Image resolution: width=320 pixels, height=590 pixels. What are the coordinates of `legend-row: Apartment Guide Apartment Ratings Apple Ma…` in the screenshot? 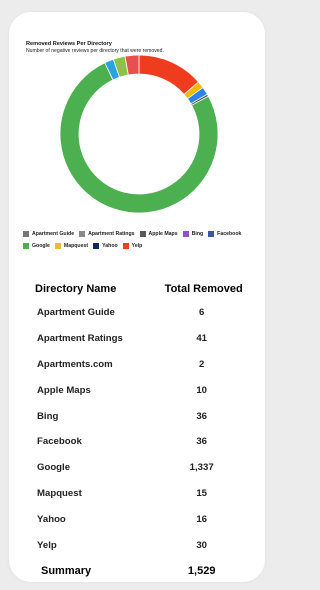 It's located at (148, 234).